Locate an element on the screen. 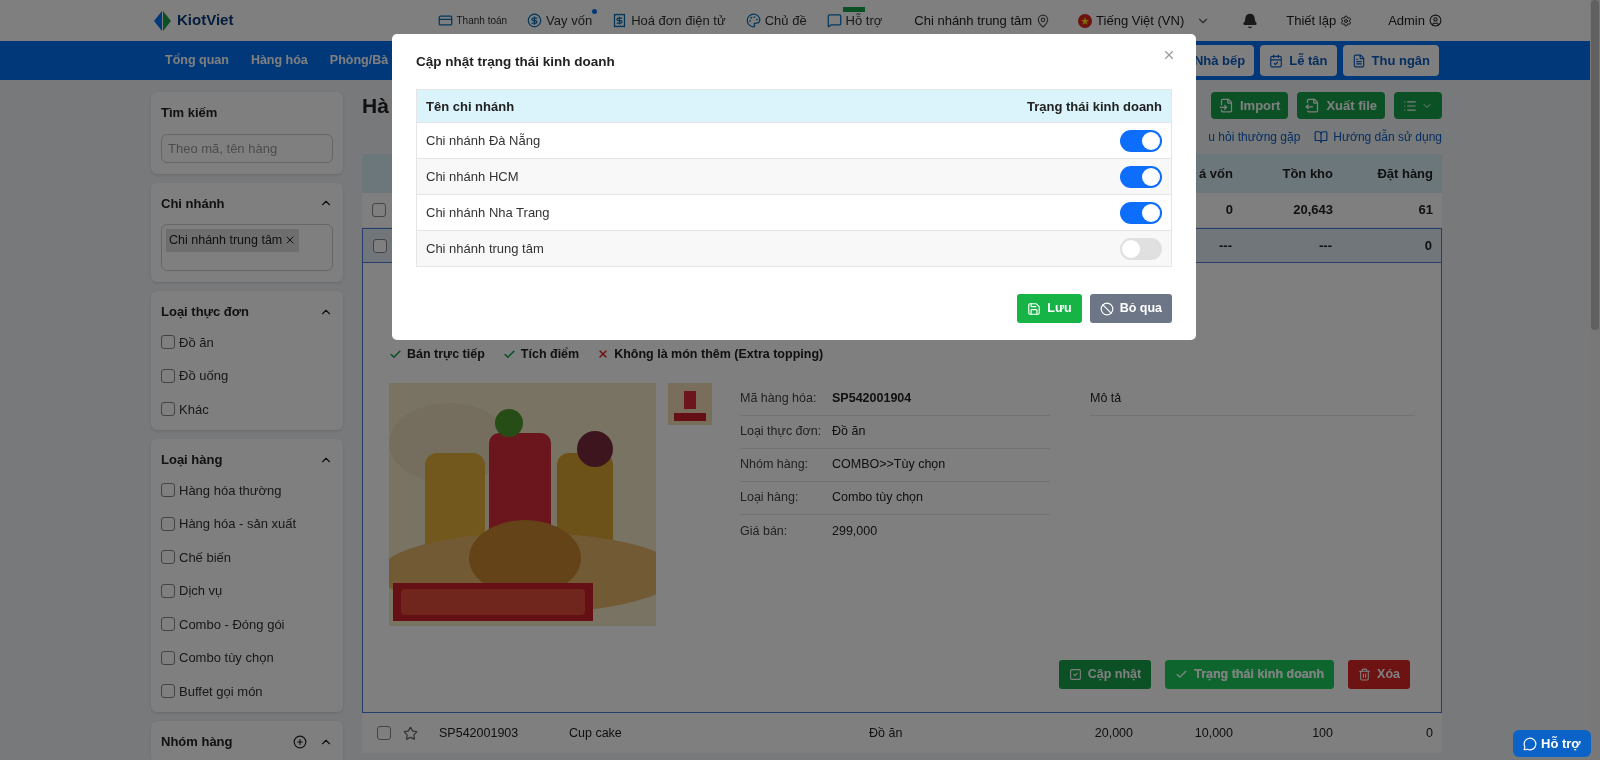 The width and height of the screenshot is (1600, 760). nav-item: Tổng quan is located at coordinates (197, 60).